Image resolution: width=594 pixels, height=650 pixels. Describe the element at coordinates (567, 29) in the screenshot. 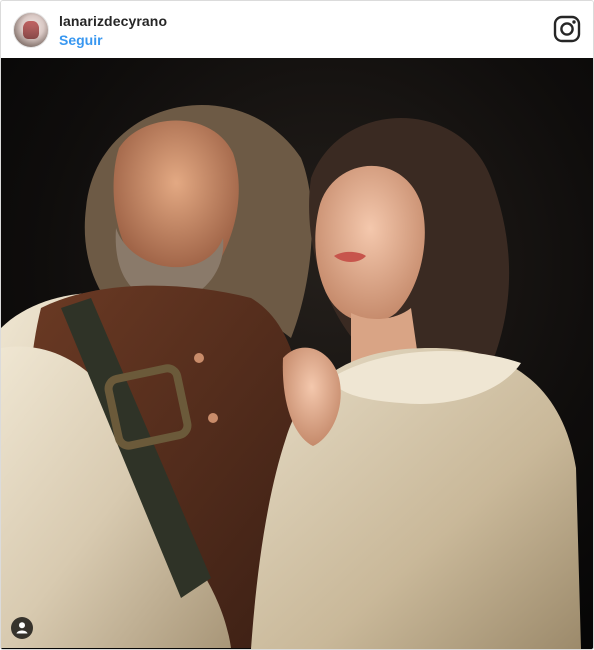

I see `instagram-logo-icon` at that location.